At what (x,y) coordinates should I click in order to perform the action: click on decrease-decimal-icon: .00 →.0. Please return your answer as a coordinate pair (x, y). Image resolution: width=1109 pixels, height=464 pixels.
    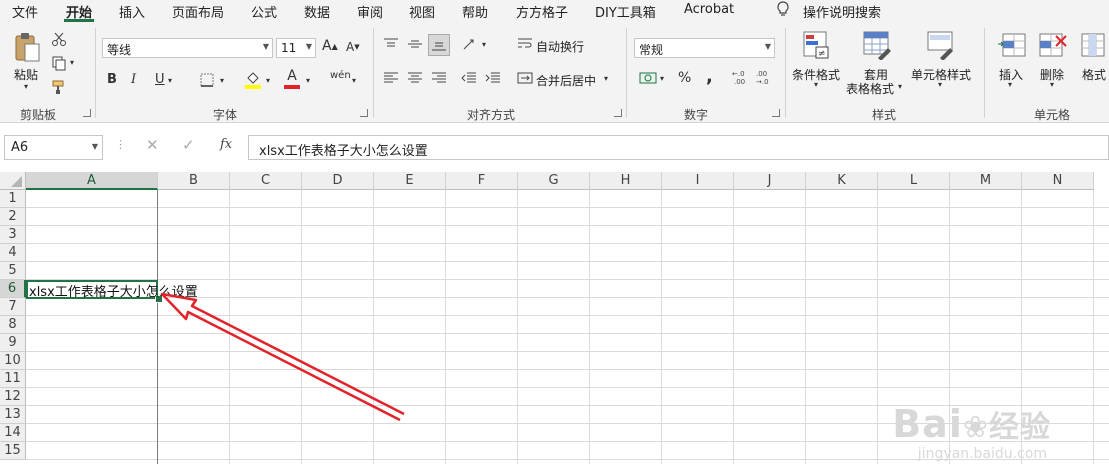
    Looking at the image, I should click on (765, 77).